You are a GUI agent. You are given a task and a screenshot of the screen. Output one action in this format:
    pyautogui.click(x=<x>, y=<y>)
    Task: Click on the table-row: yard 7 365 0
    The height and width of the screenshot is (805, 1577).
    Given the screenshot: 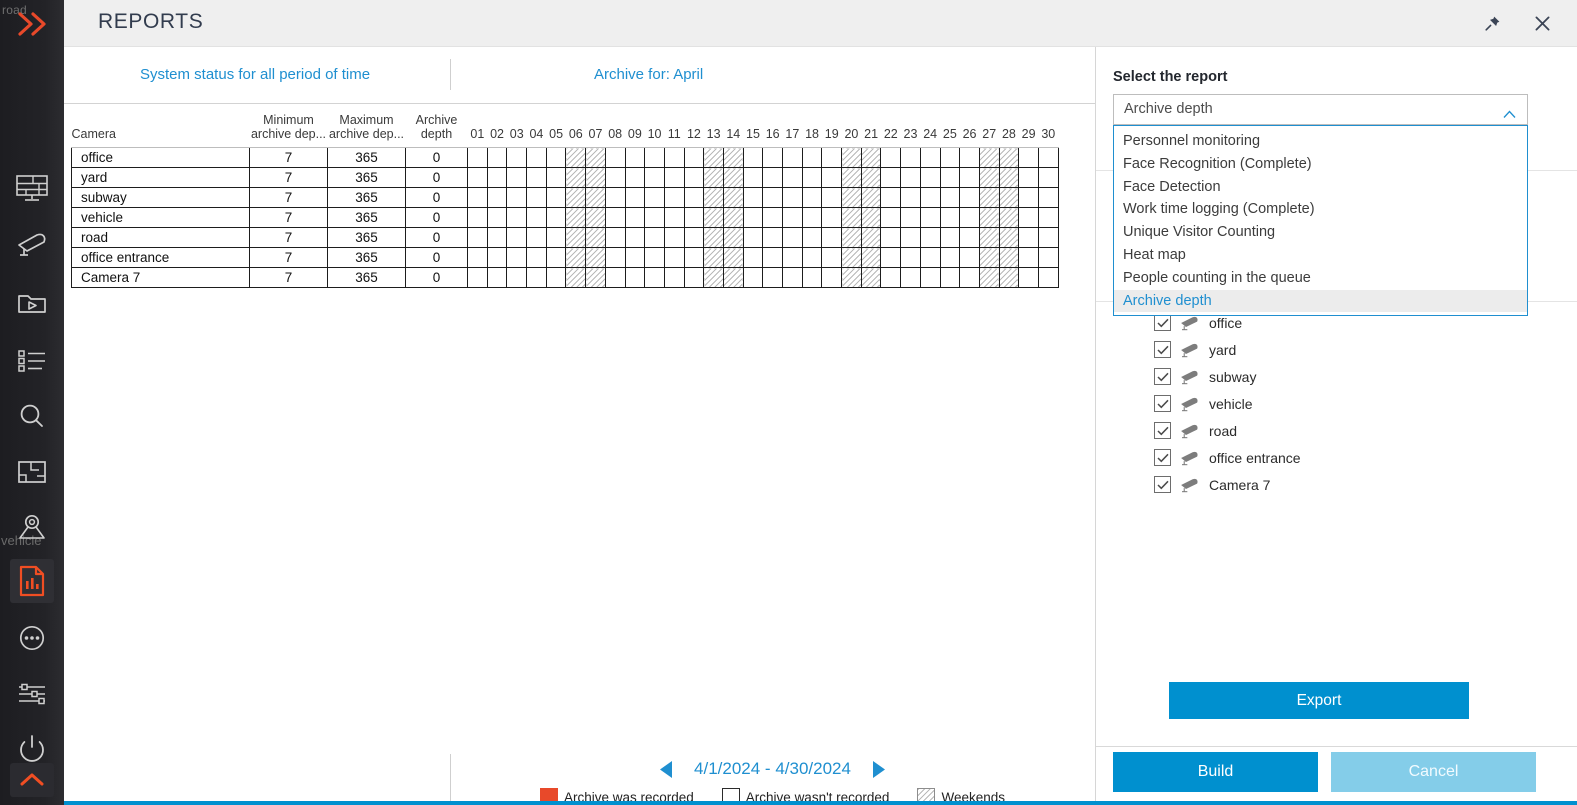 What is the action you would take?
    pyautogui.click(x=565, y=177)
    